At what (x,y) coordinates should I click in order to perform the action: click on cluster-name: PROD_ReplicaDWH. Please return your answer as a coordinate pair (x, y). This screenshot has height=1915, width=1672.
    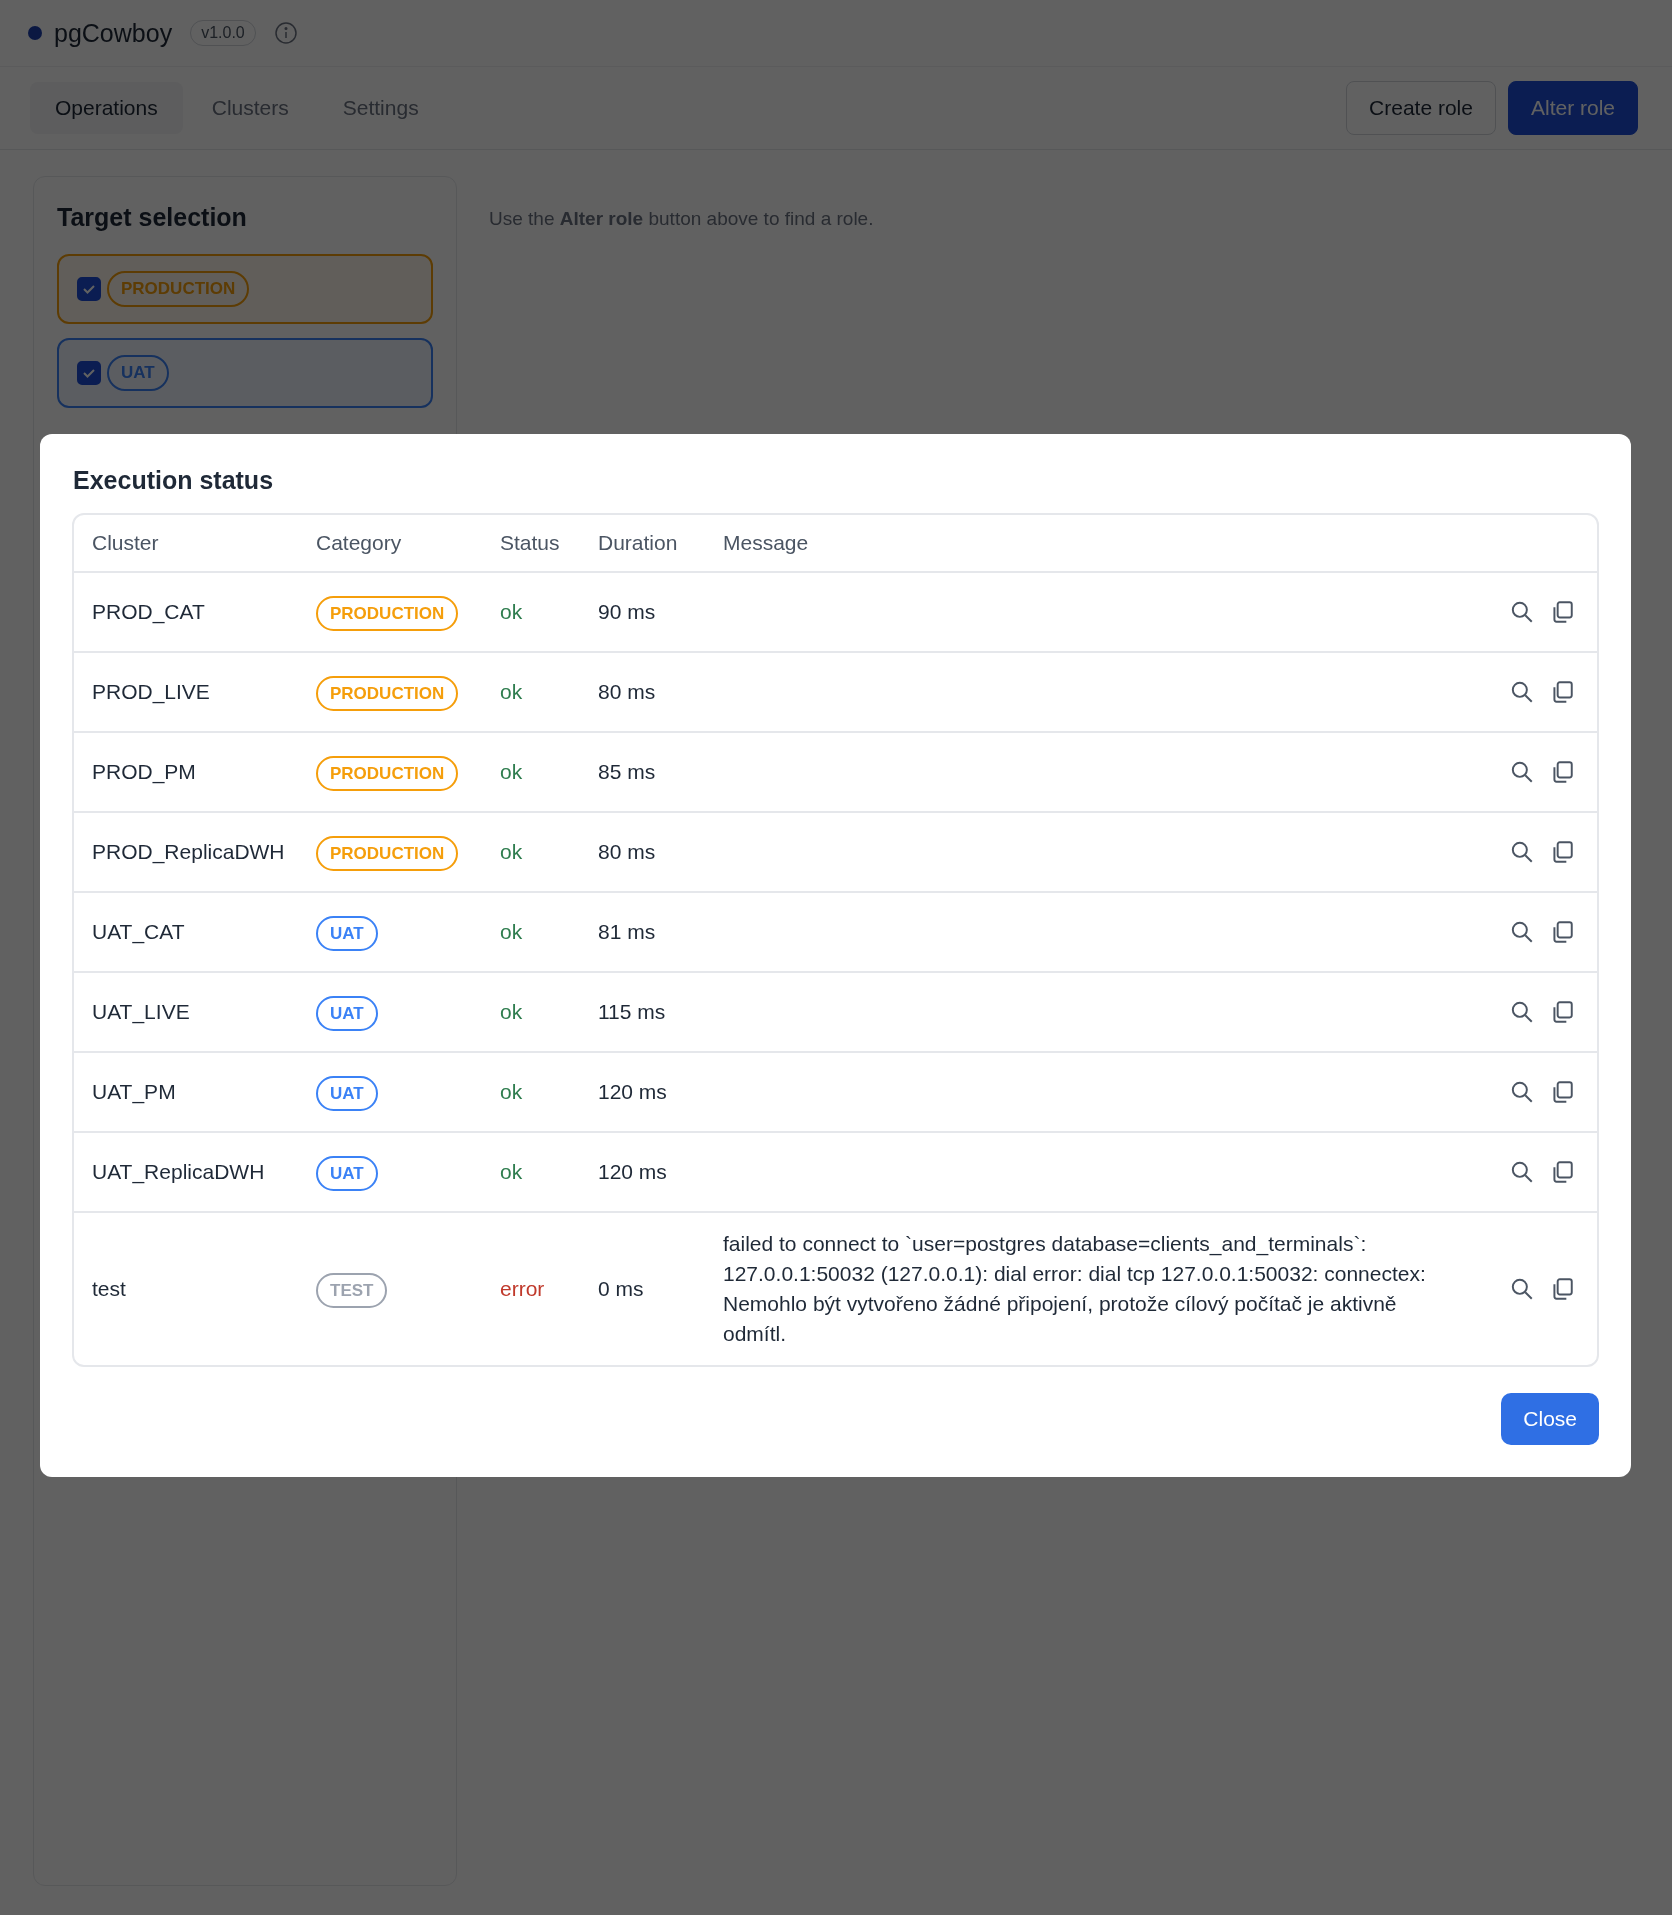
    Looking at the image, I should click on (189, 852).